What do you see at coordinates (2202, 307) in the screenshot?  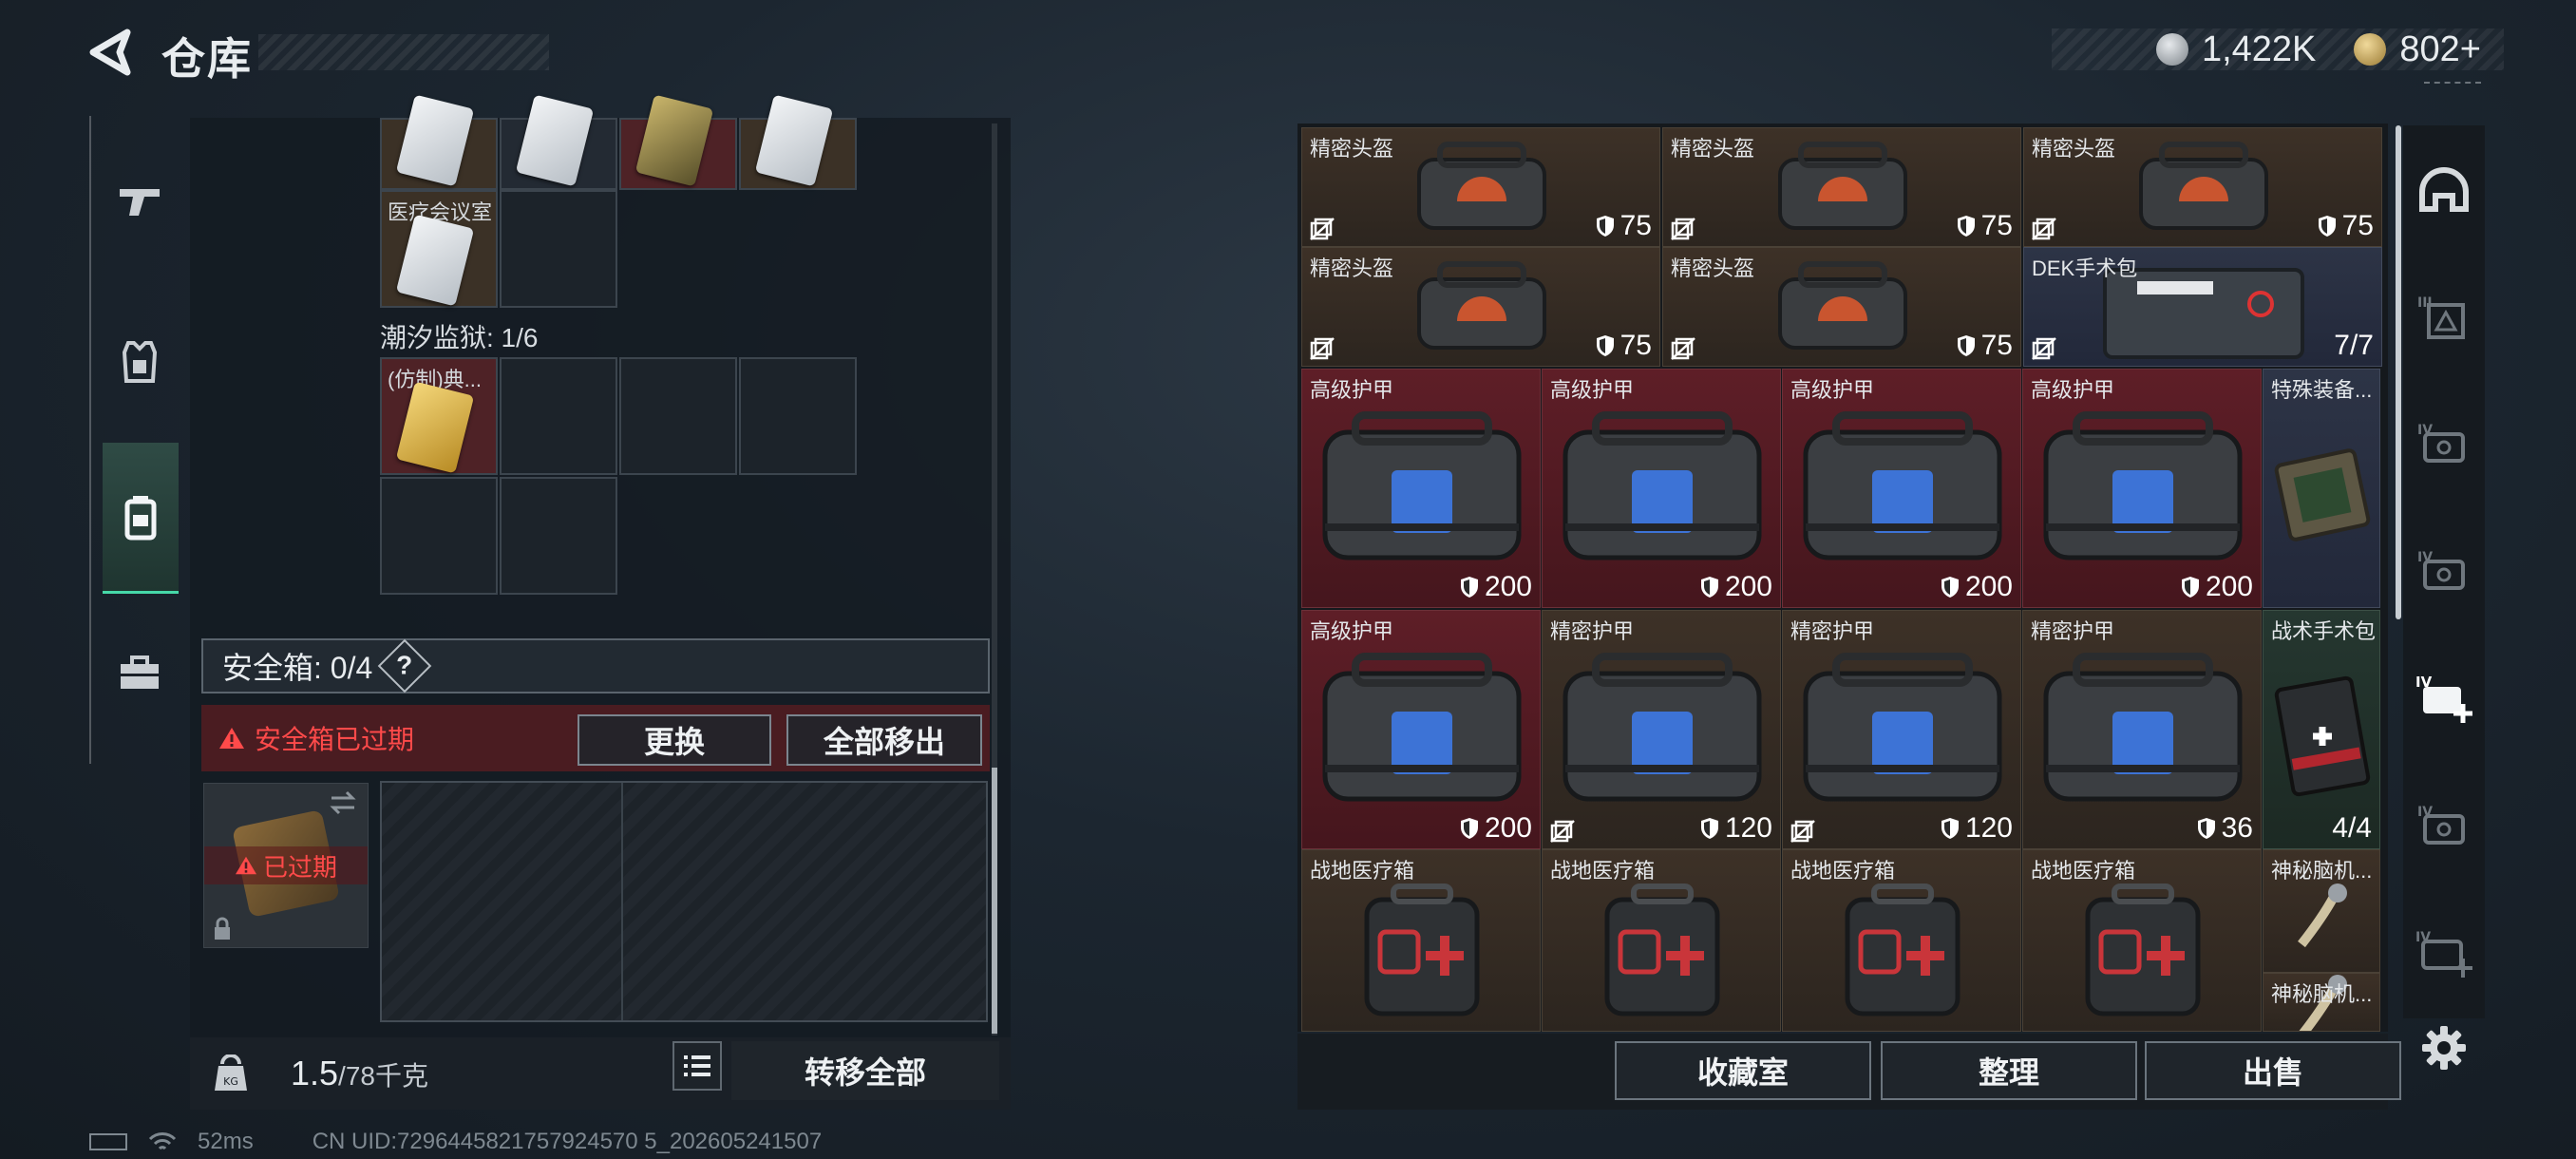 I see `inventory-item: DEK手术包 7/7` at bounding box center [2202, 307].